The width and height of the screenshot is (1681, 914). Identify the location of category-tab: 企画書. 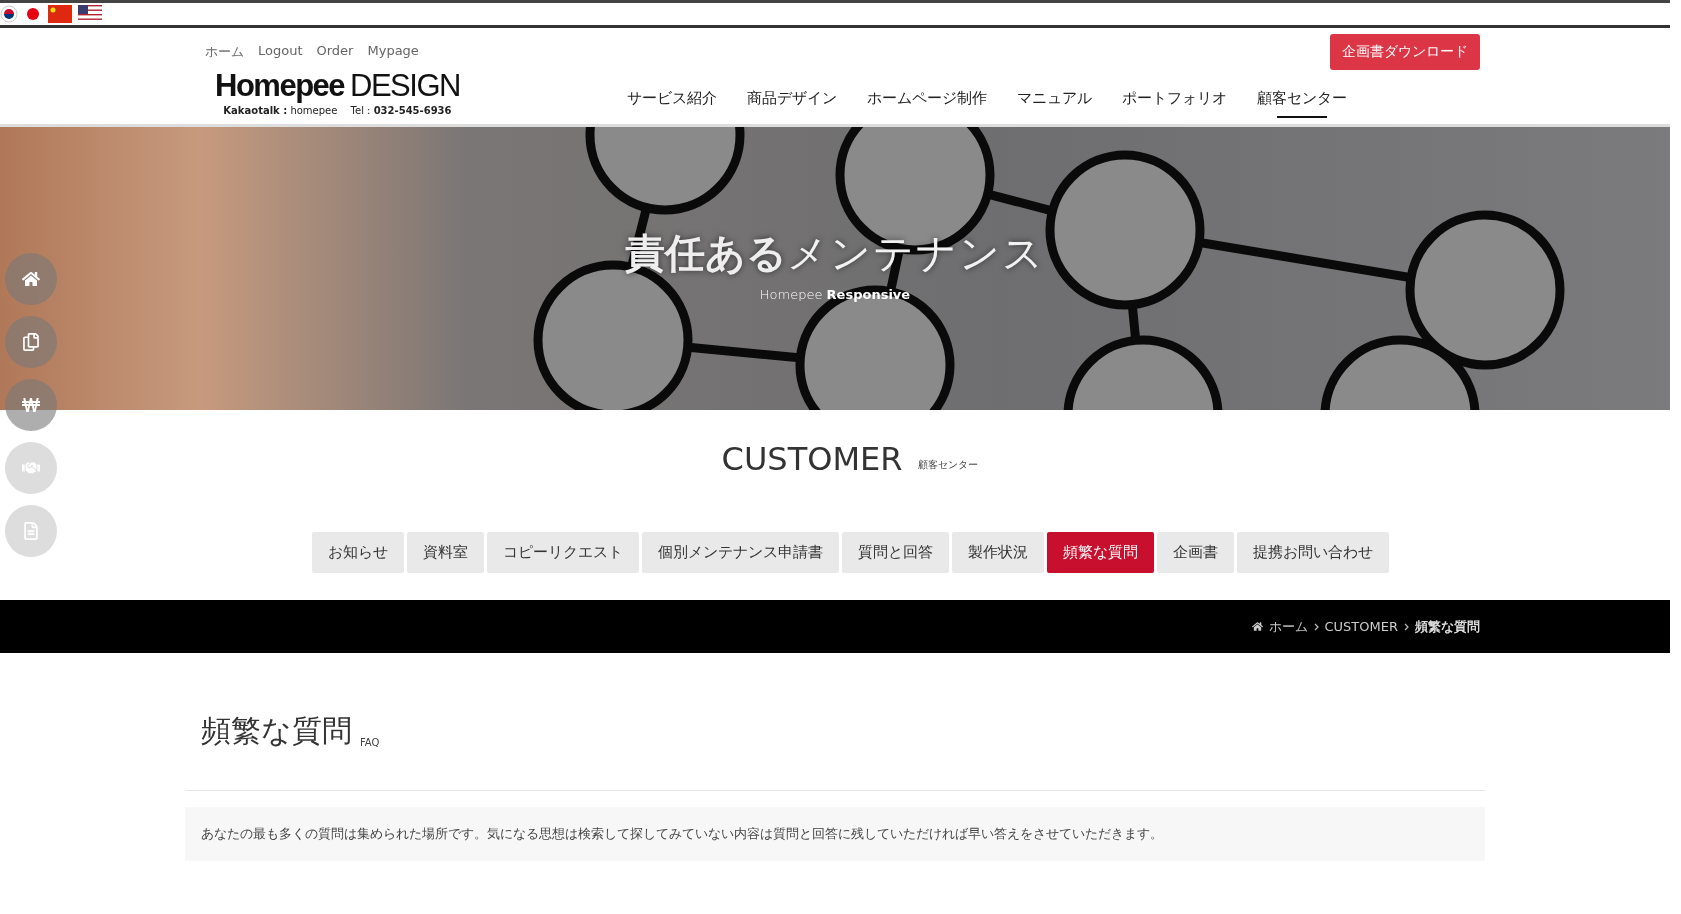
(1195, 552).